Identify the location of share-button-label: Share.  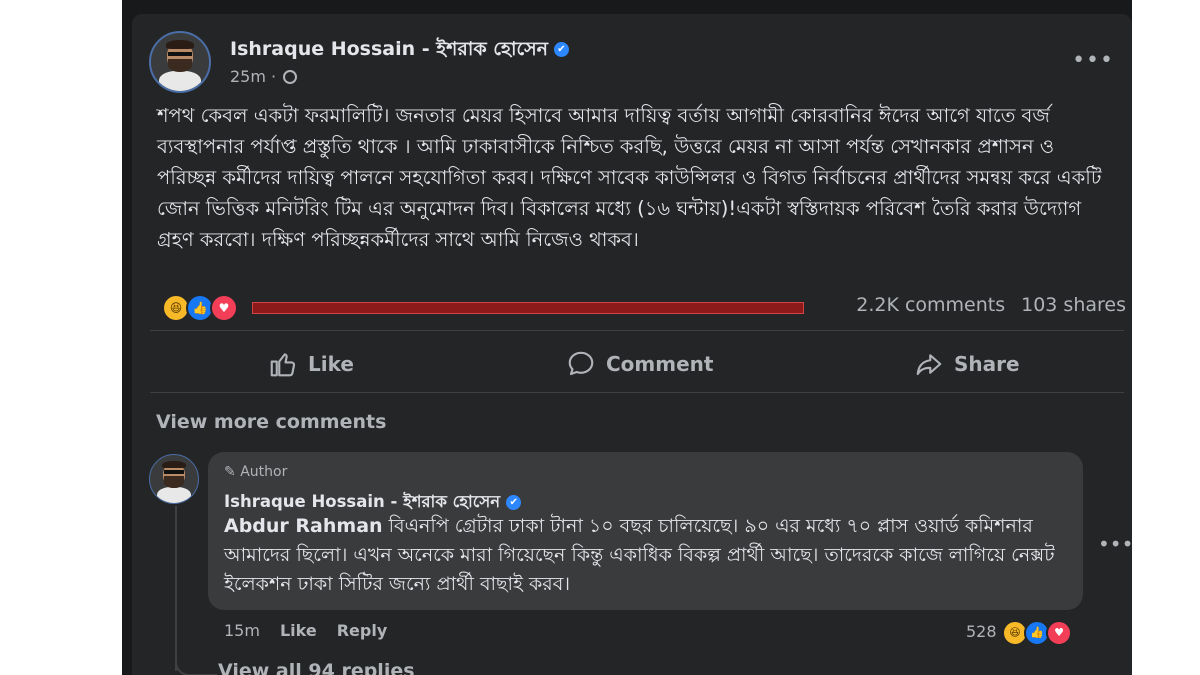
(987, 364).